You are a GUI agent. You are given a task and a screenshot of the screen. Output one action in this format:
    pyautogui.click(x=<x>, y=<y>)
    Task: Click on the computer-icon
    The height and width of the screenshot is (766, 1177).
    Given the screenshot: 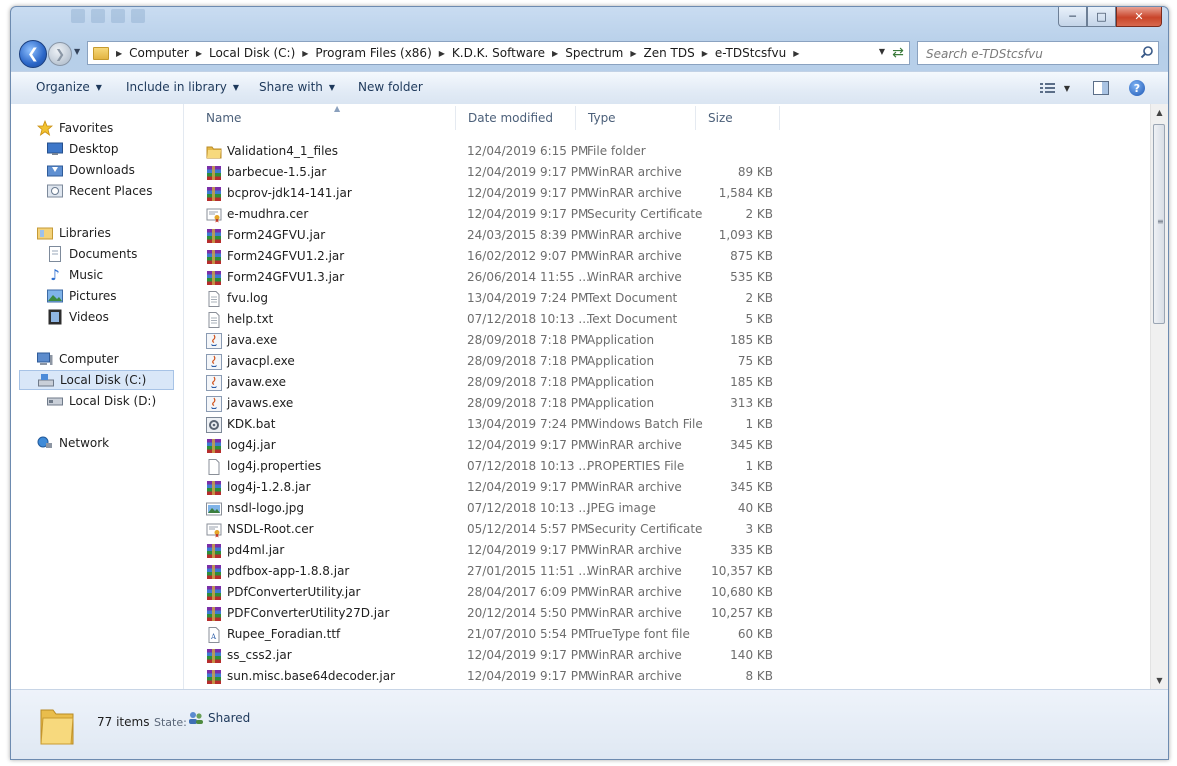 What is the action you would take?
    pyautogui.click(x=45, y=359)
    